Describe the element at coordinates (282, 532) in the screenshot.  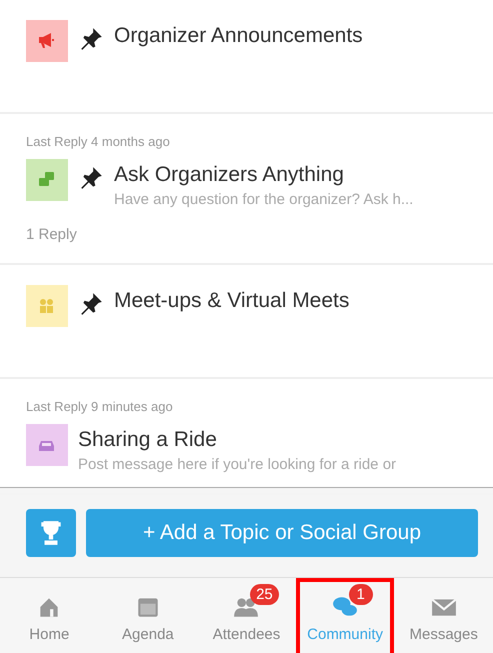
I see `add-topic-button: + Add a Topic or Social Group` at that location.